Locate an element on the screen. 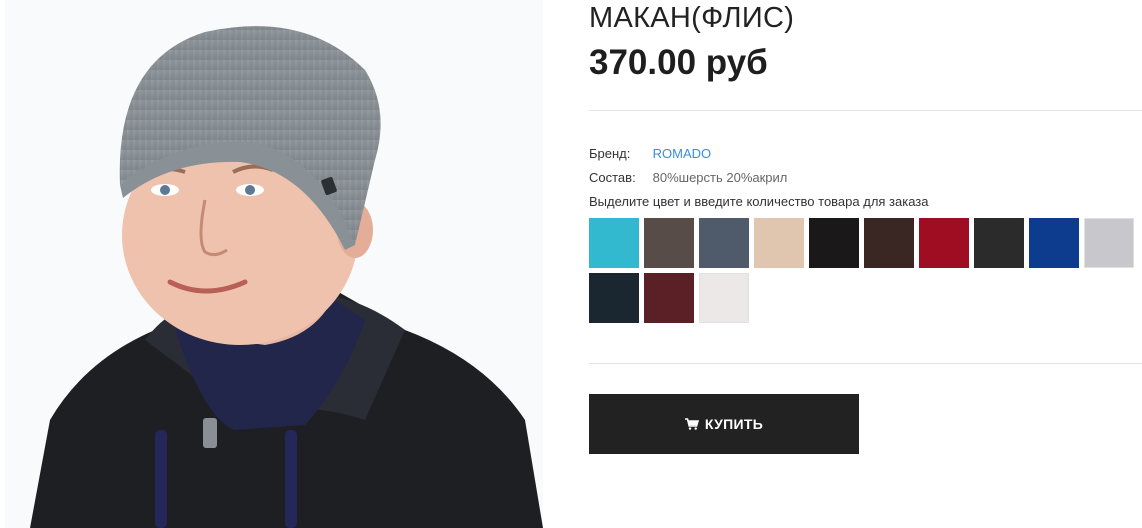 Image resolution: width=1142 pixels, height=528 pixels. buy-button-label: КУПИТЬ is located at coordinates (734, 424).